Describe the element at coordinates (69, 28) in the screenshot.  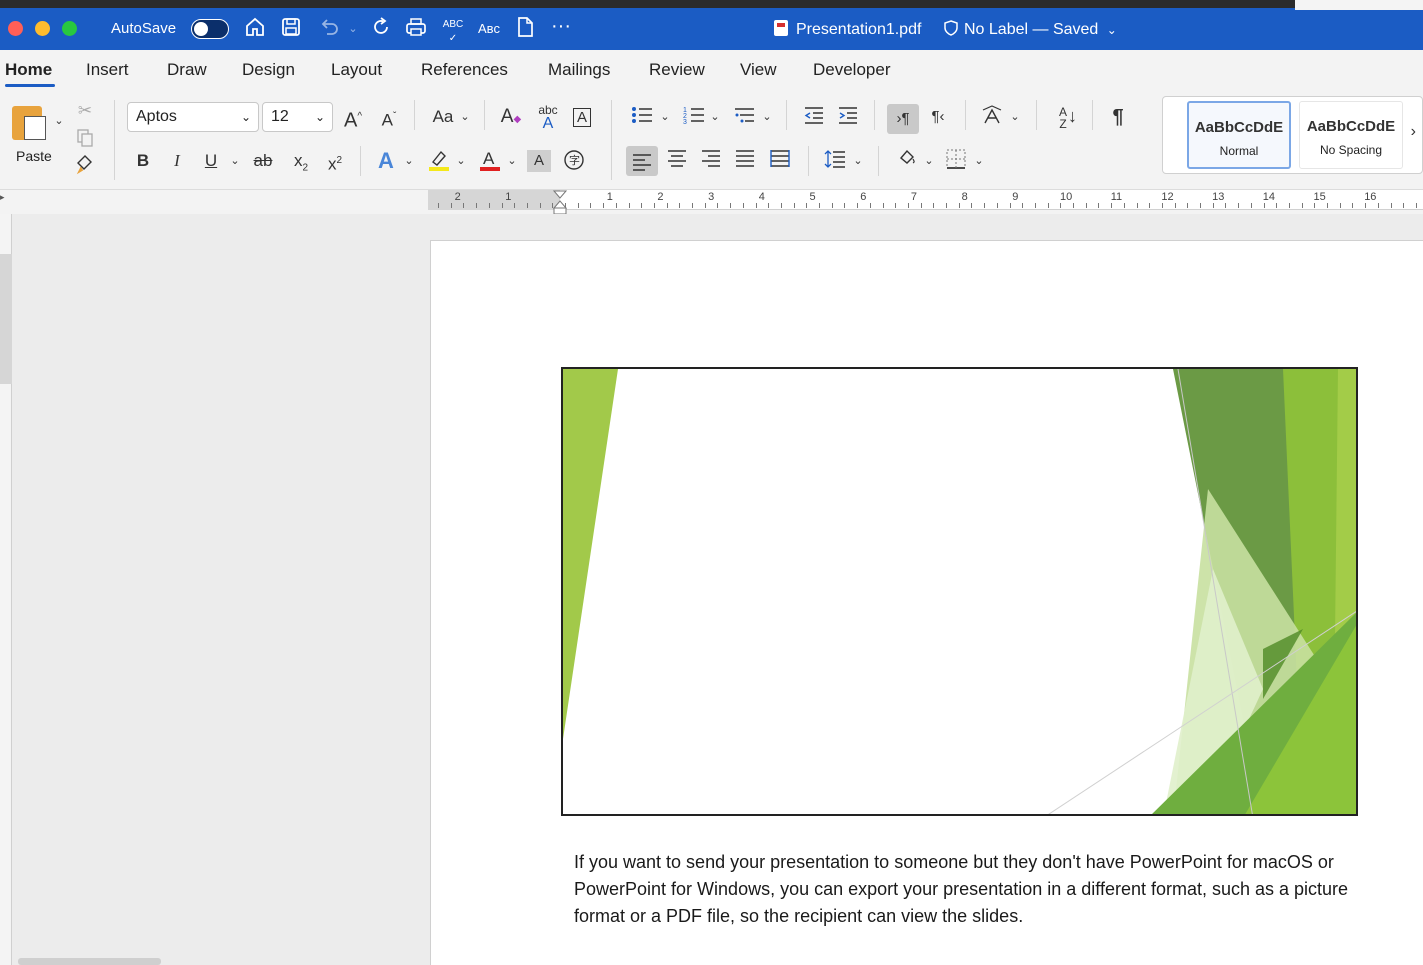
I see `zoom-window-button` at that location.